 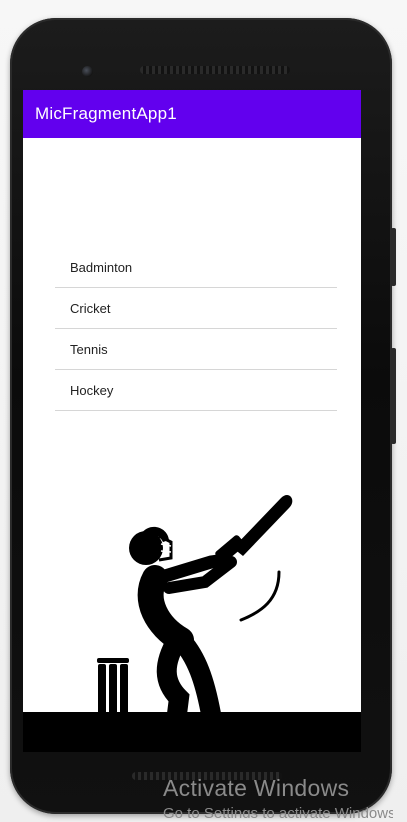 What do you see at coordinates (92, 390) in the screenshot?
I see `list-item-label: Hockey` at bounding box center [92, 390].